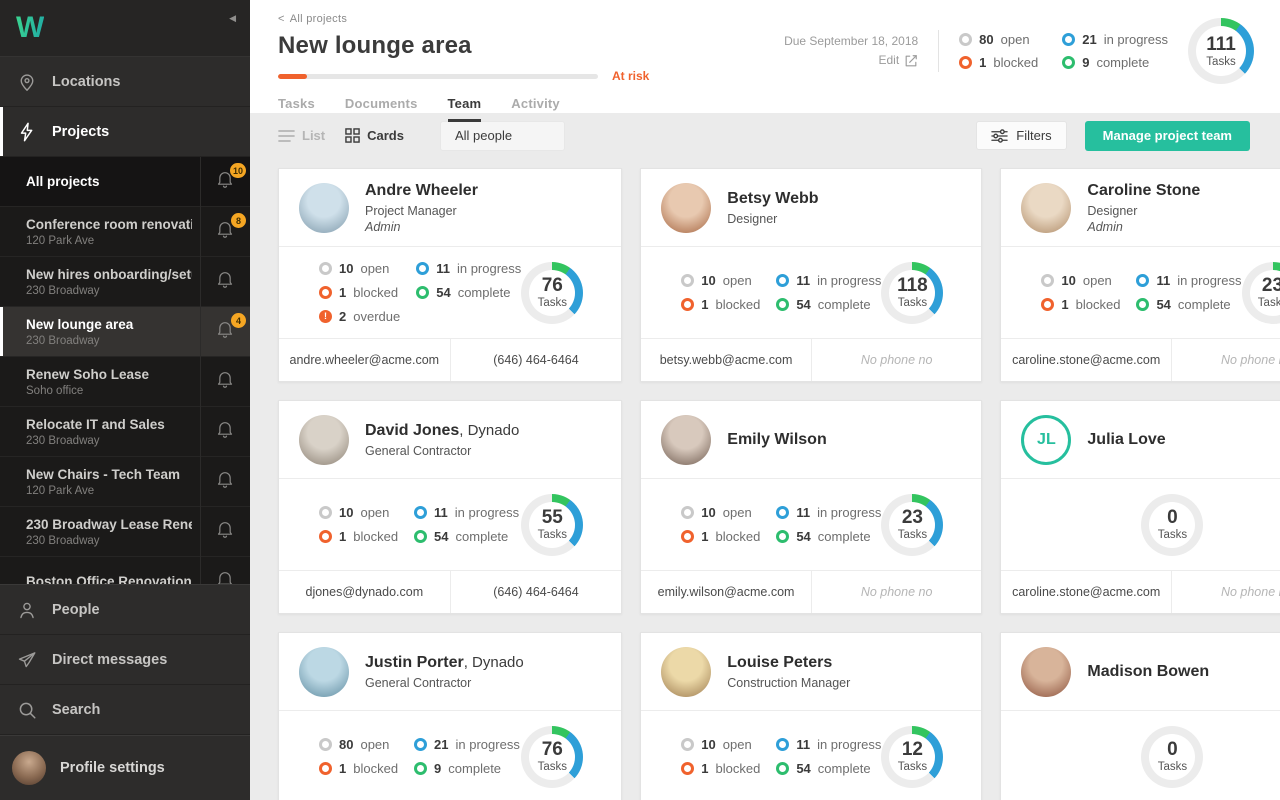  I want to click on people-filter-dropdown: All people, so click(502, 135).